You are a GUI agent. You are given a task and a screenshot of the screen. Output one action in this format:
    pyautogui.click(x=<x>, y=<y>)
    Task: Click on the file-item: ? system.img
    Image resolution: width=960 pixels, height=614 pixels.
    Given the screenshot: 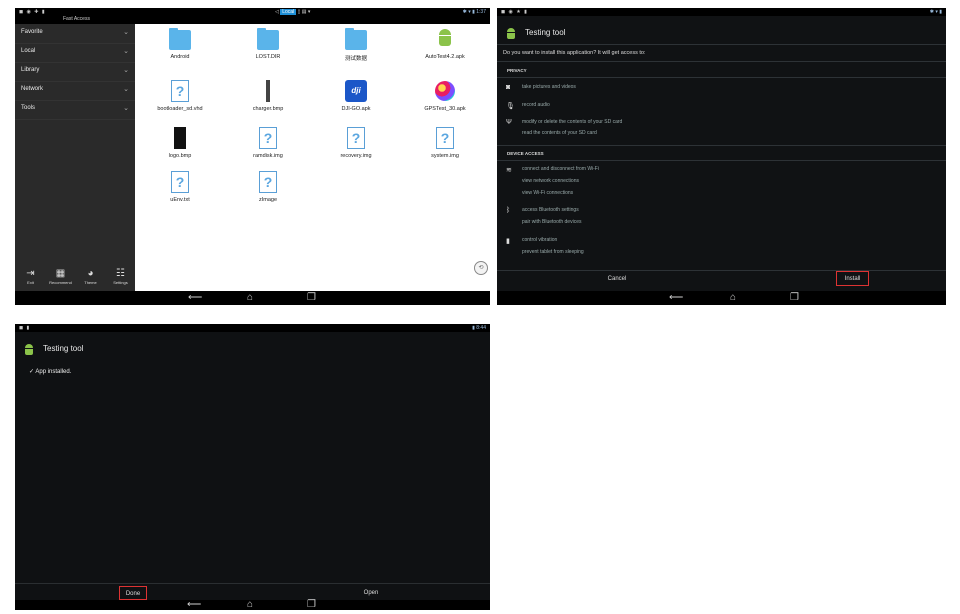 What is the action you would take?
    pyautogui.click(x=445, y=143)
    